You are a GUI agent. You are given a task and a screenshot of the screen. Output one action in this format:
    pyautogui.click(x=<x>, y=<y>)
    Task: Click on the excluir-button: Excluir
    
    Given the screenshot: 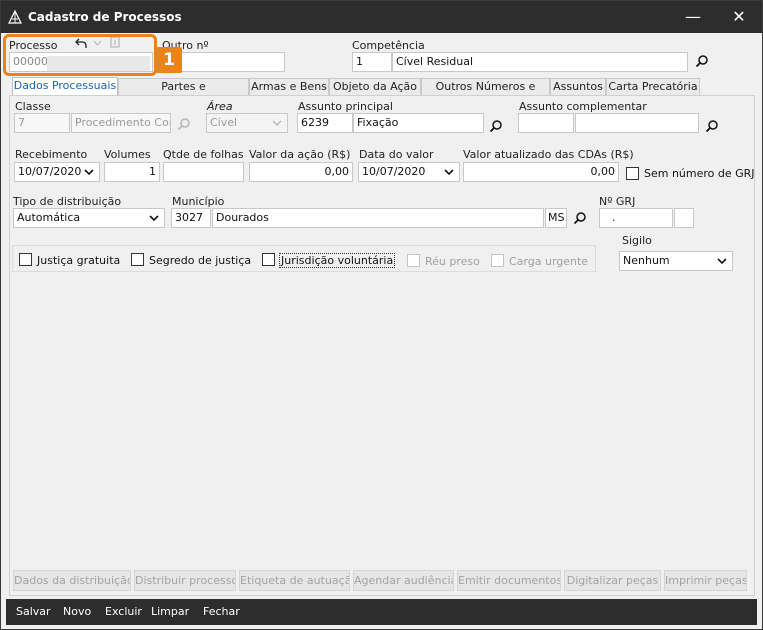 What is the action you would take?
    pyautogui.click(x=123, y=611)
    